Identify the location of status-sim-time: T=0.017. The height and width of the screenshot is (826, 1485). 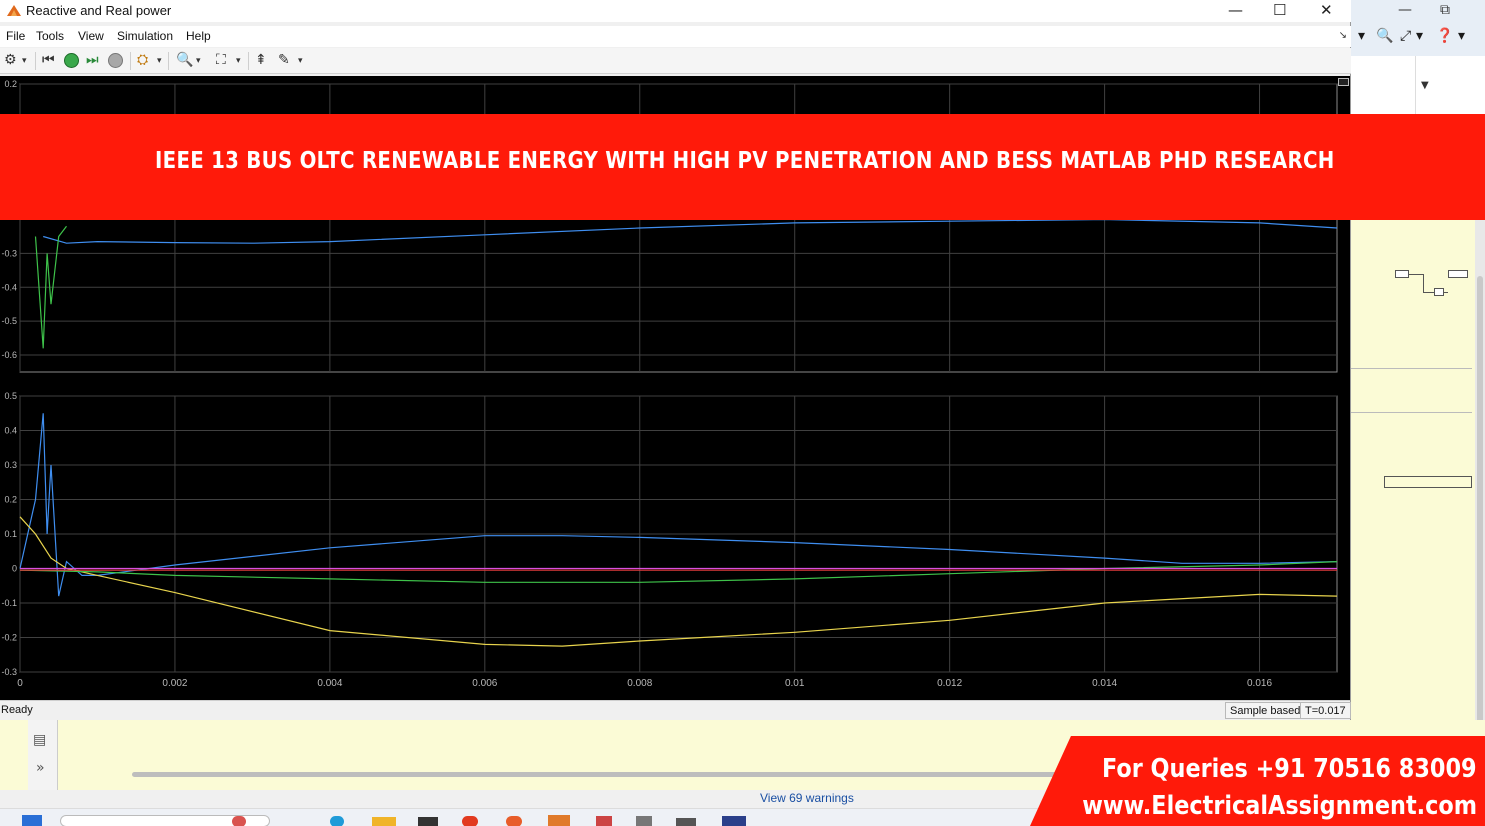
(1325, 710).